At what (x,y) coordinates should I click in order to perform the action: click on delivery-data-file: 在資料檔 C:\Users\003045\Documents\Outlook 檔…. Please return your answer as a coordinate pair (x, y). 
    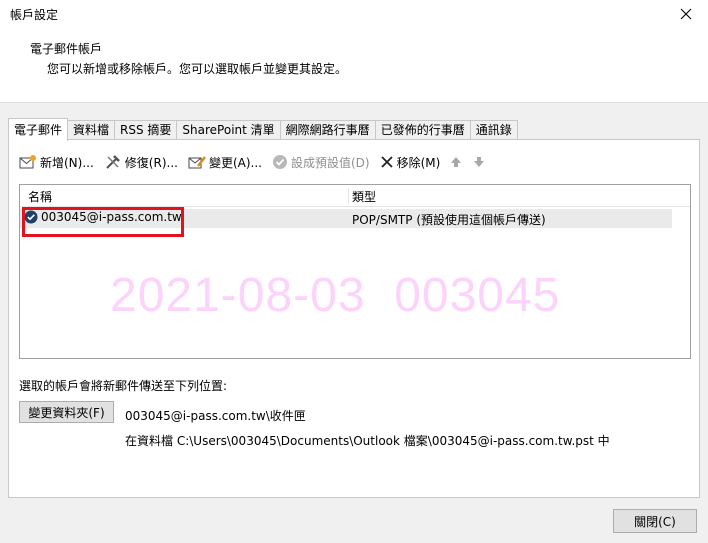
    Looking at the image, I should click on (367, 441).